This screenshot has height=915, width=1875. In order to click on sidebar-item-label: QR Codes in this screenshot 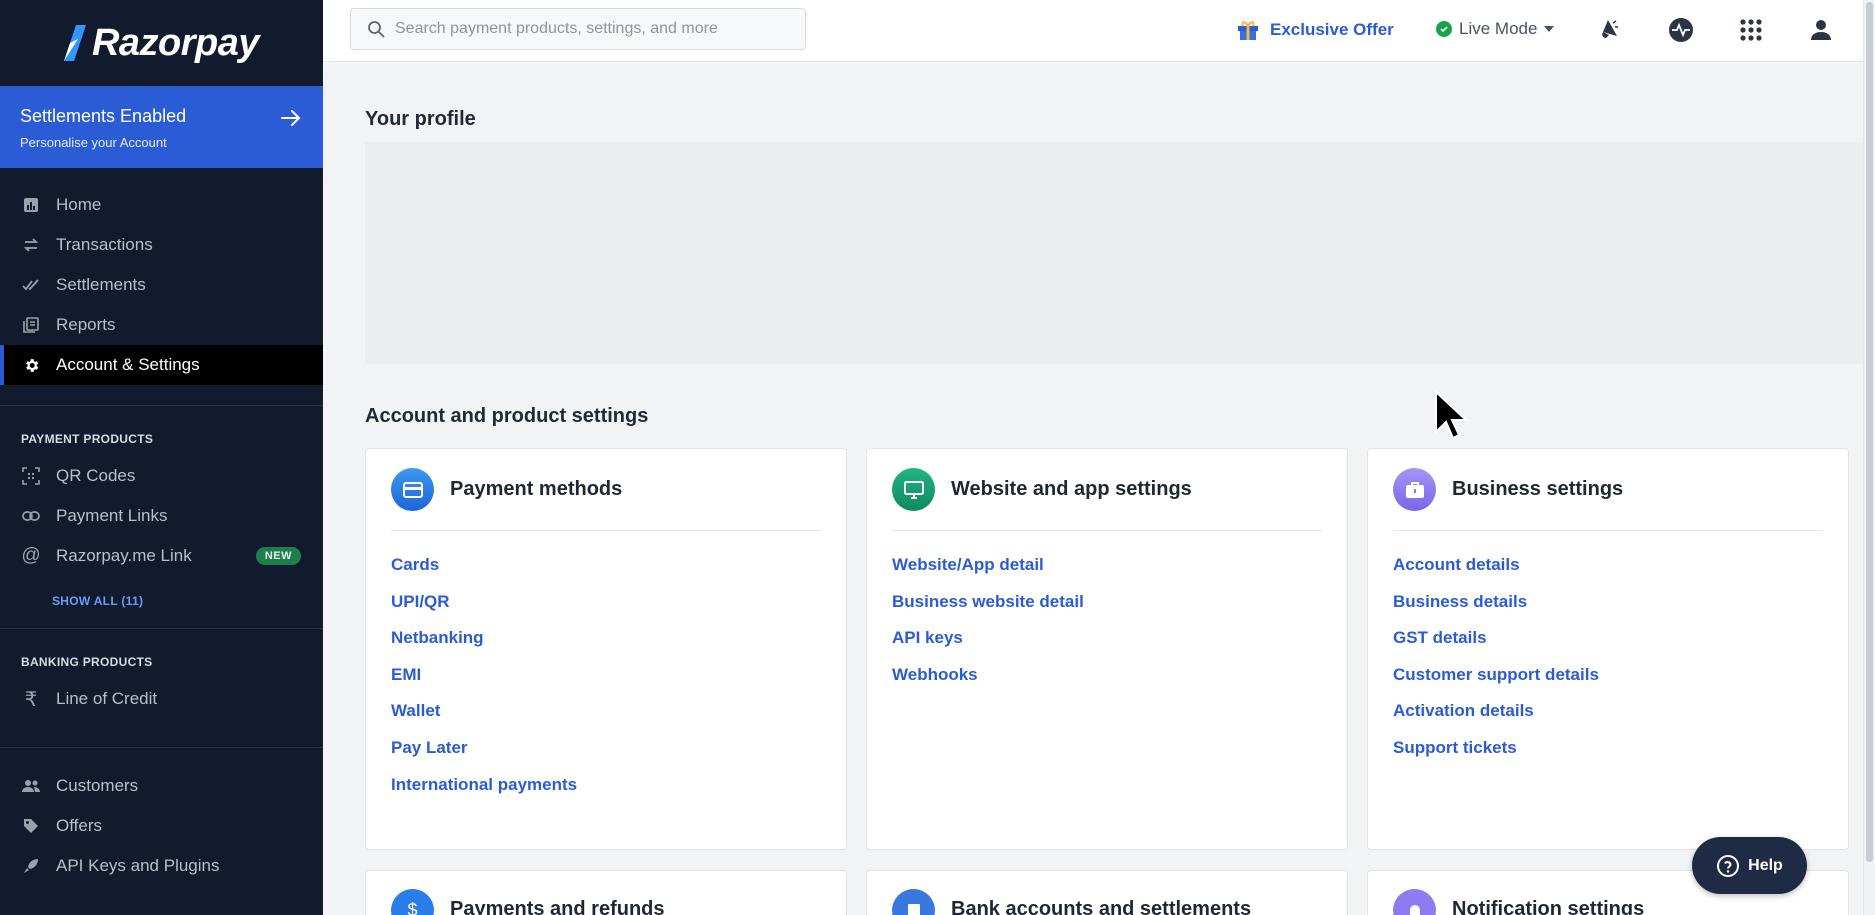, I will do `click(96, 475)`.